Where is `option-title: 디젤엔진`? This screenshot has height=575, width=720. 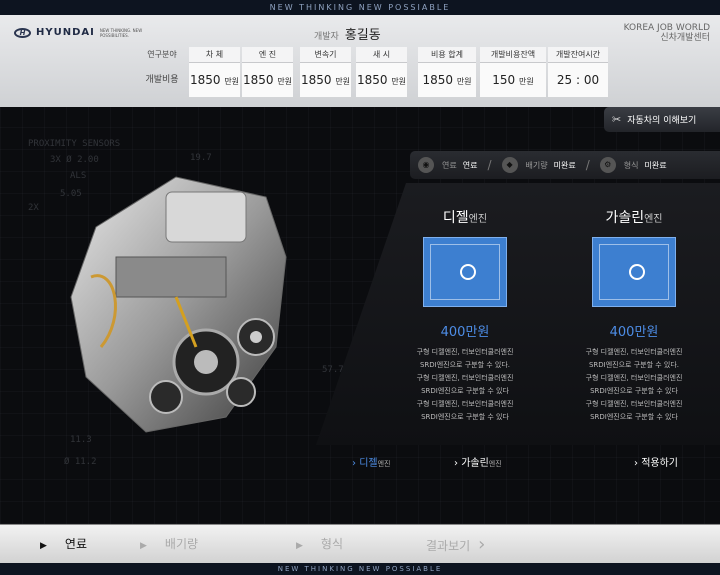 option-title: 디젤엔진 is located at coordinates (465, 218).